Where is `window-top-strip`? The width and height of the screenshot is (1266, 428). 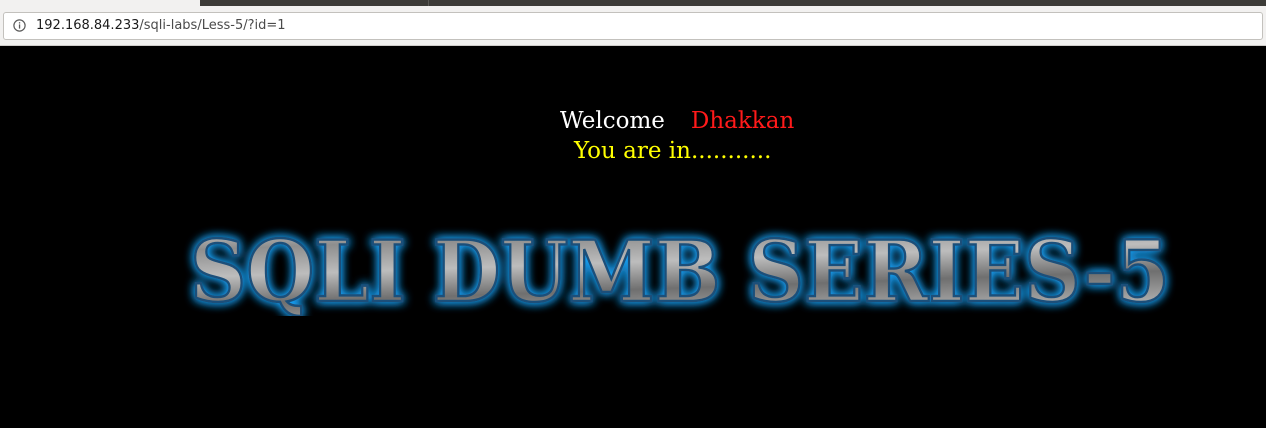
window-top-strip is located at coordinates (633, 4).